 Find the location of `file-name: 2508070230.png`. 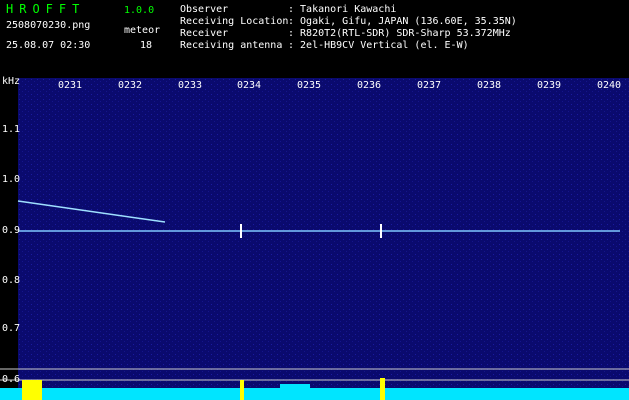

file-name: 2508070230.png is located at coordinates (48, 25).